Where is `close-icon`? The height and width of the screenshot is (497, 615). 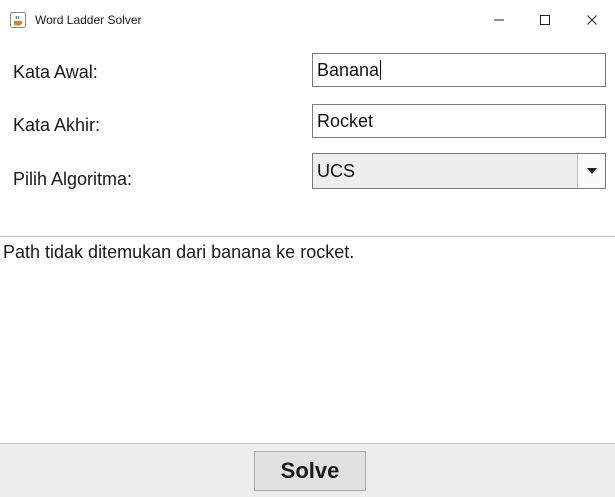
close-icon is located at coordinates (592, 20).